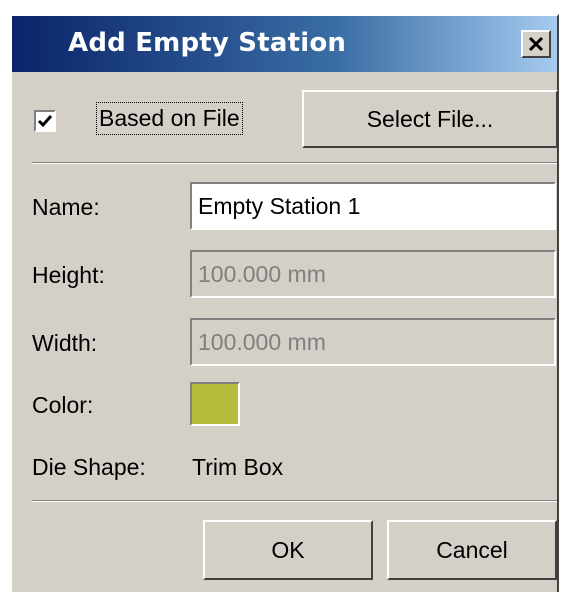 The height and width of the screenshot is (592, 569). What do you see at coordinates (66, 207) in the screenshot?
I see `name-label: Name:` at bounding box center [66, 207].